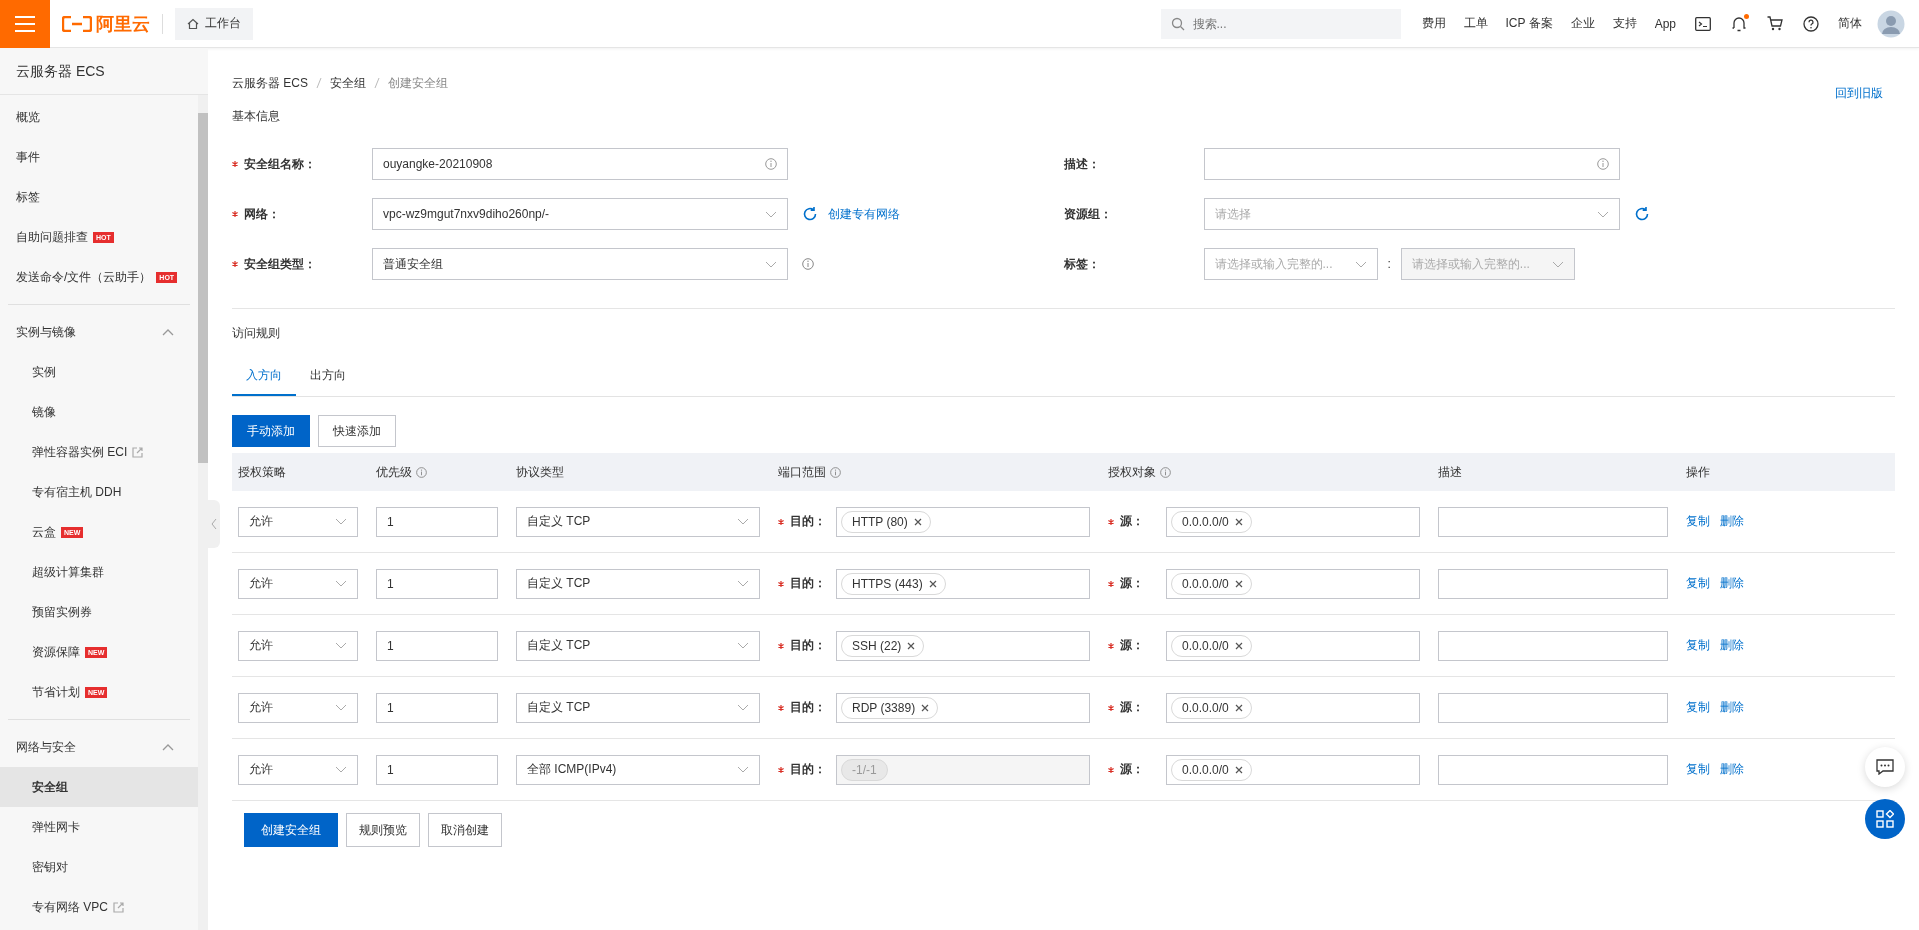 Image resolution: width=1919 pixels, height=930 pixels. What do you see at coordinates (1529, 23) in the screenshot?
I see `topbar-link: ICP 备案` at bounding box center [1529, 23].